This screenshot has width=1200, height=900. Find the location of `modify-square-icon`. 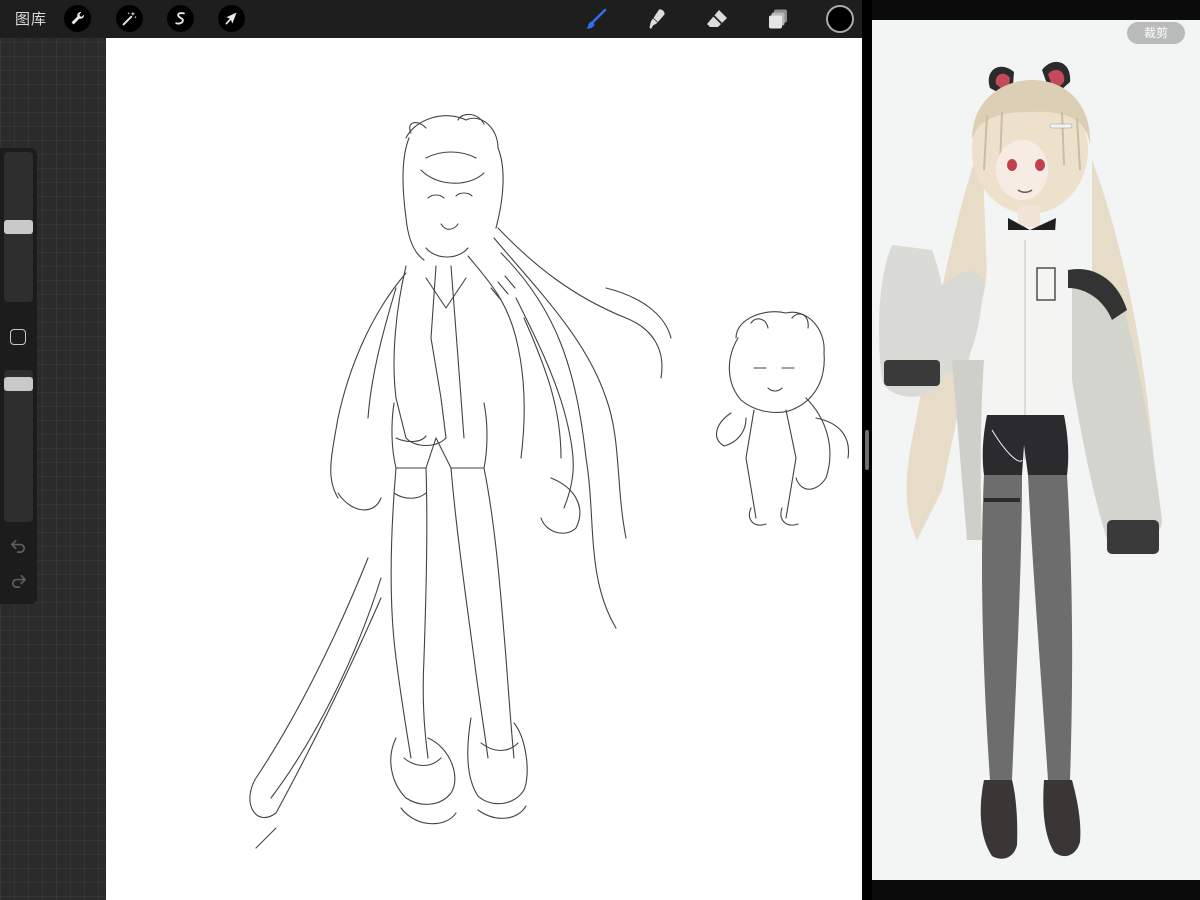

modify-square-icon is located at coordinates (18, 337).